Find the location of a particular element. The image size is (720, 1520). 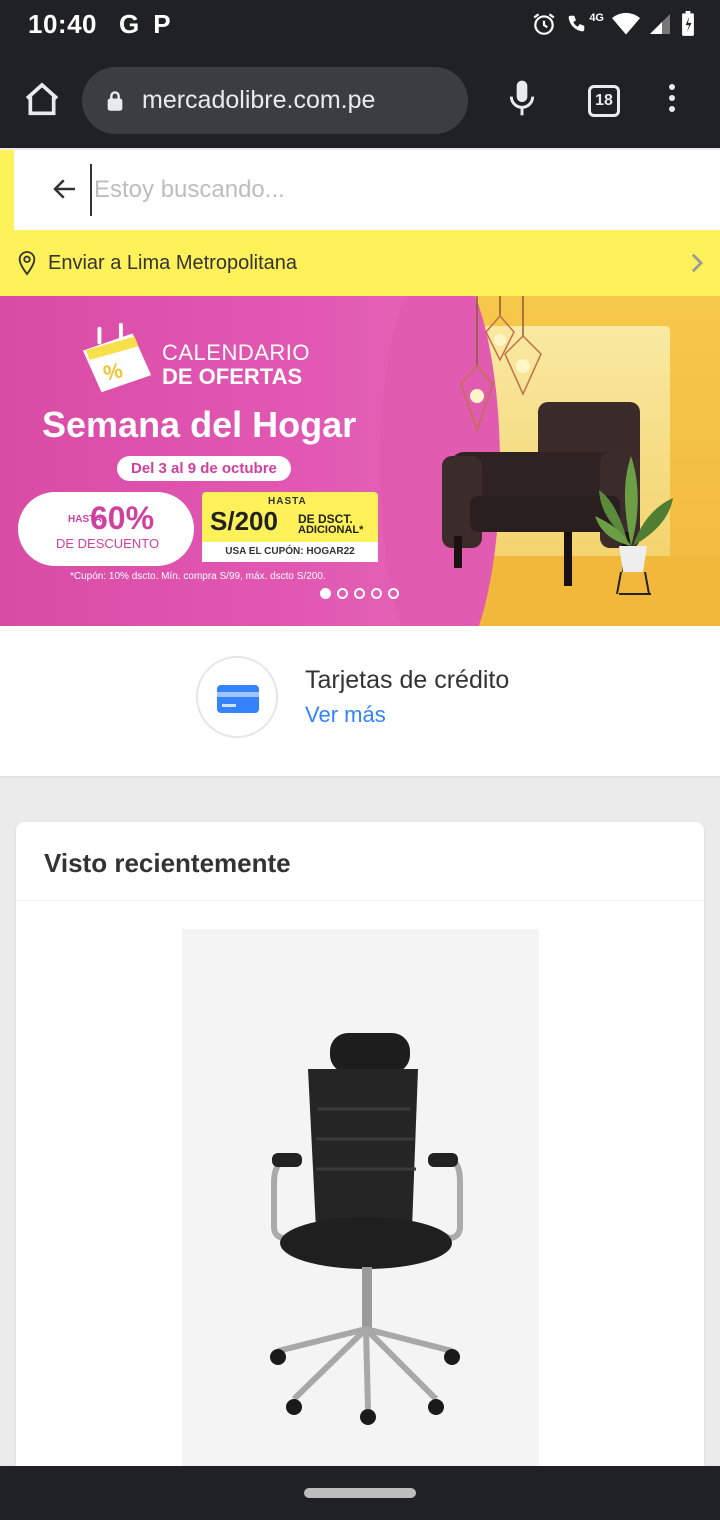

divider is located at coordinates (360, 900).